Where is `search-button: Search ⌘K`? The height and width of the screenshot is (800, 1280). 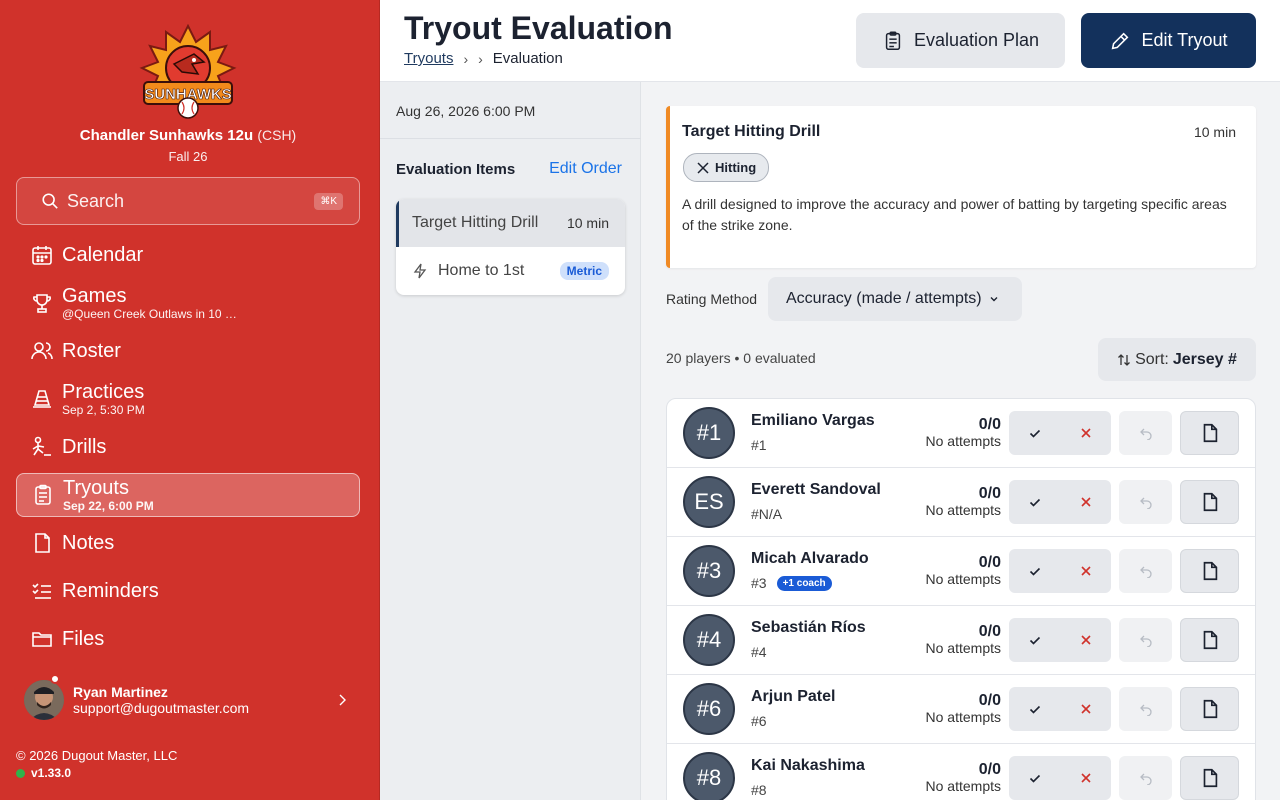
search-button: Search ⌘K is located at coordinates (188, 201).